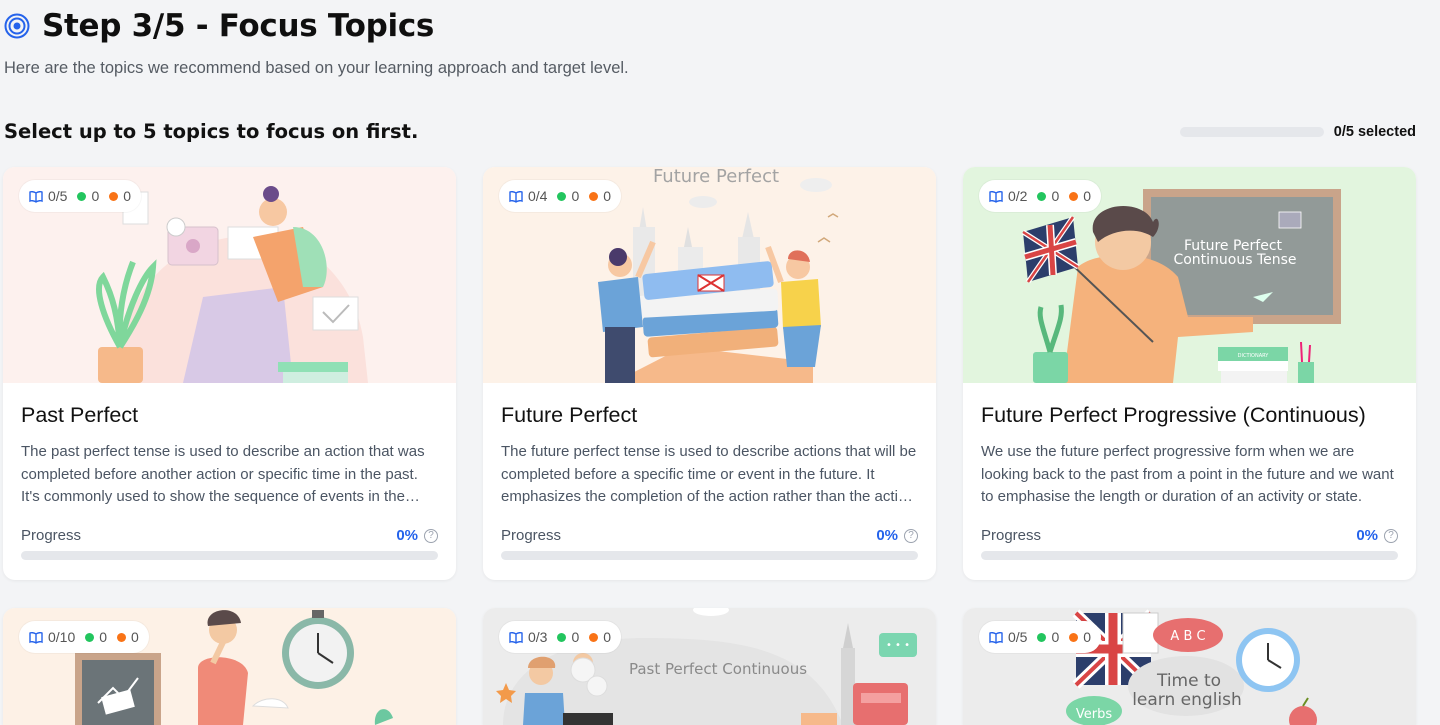 The image size is (1440, 725). What do you see at coordinates (569, 415) in the screenshot?
I see `topic-title: Future Perfect` at bounding box center [569, 415].